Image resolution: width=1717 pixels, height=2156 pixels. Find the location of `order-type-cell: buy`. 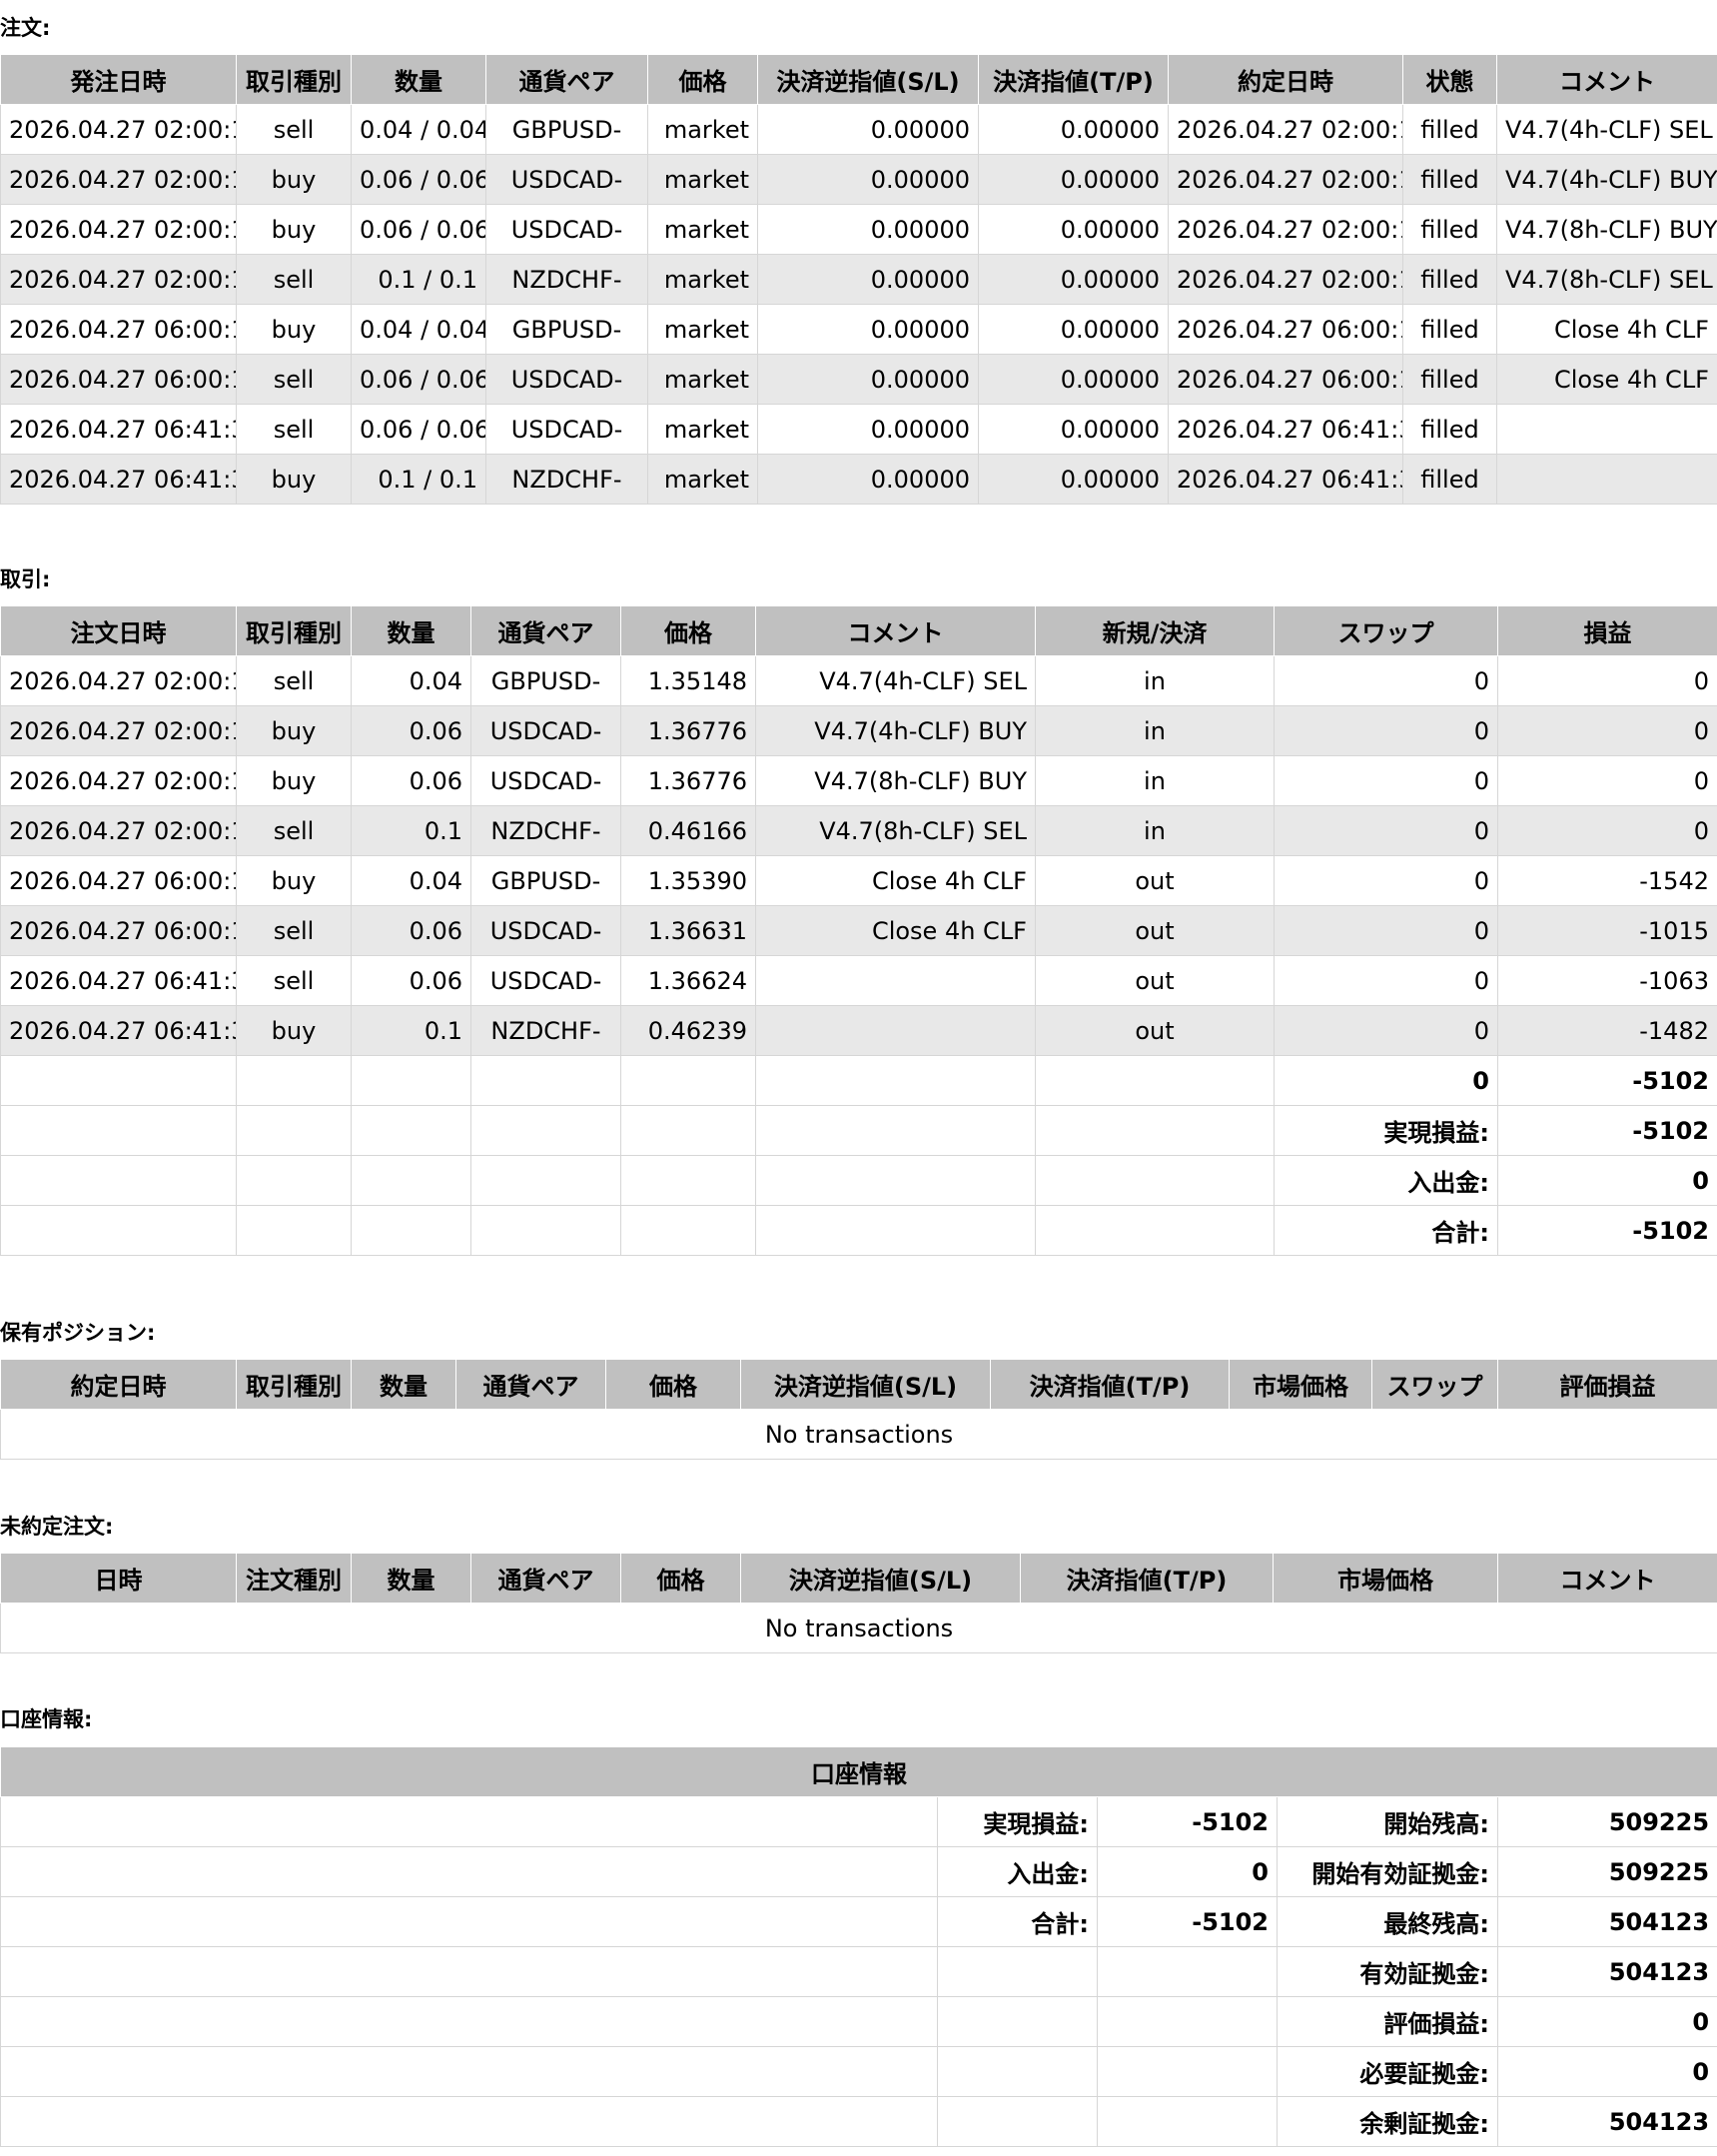

order-type-cell: buy is located at coordinates (294, 230).